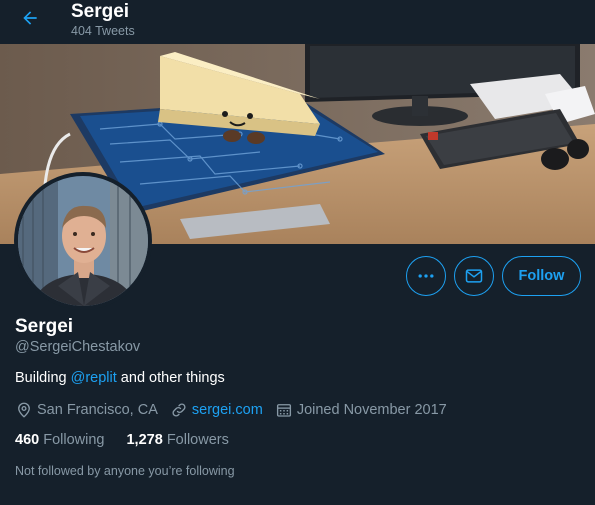 This screenshot has width=595, height=505. What do you see at coordinates (144, 440) in the screenshot?
I see `followers-count: 1,278` at bounding box center [144, 440].